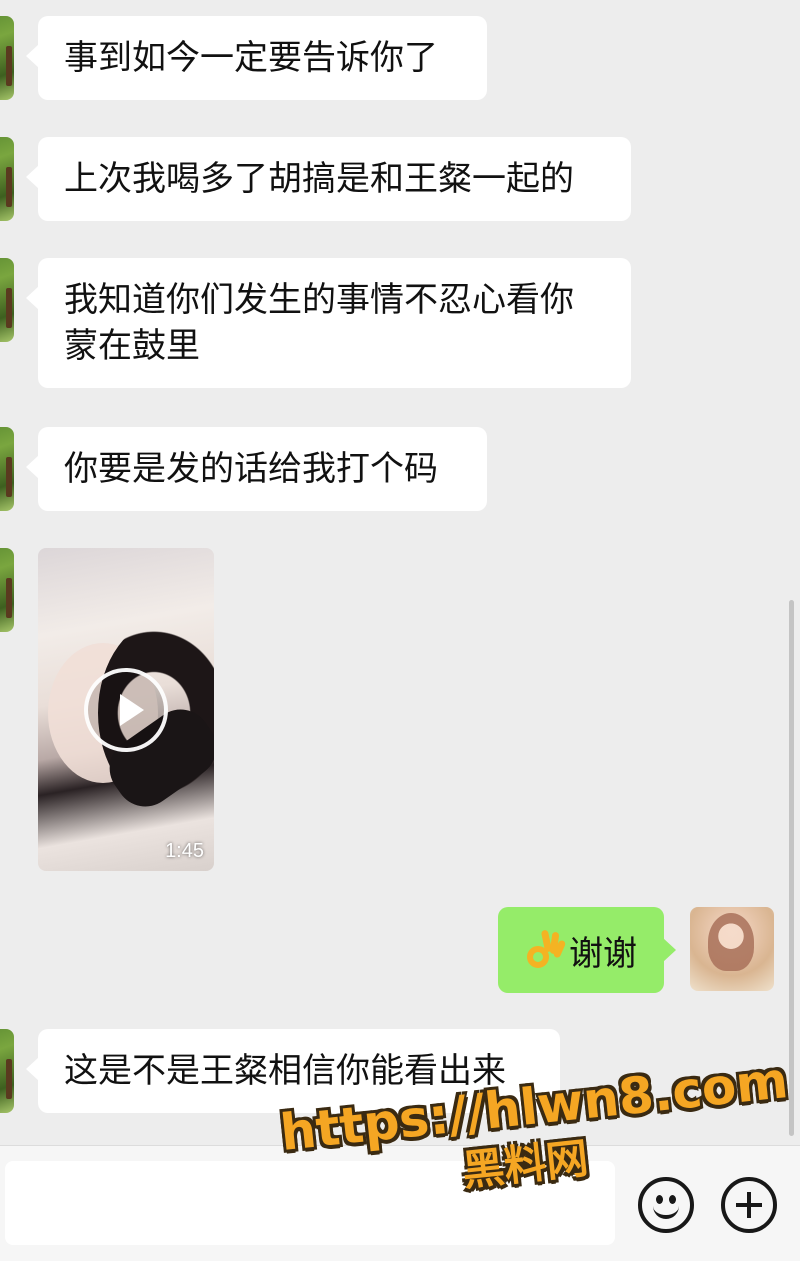 Image resolution: width=800 pixels, height=1261 pixels. I want to click on message-bubble-incoming: 上次我喝多了胡搞是和王粲一起的, so click(328, 179).